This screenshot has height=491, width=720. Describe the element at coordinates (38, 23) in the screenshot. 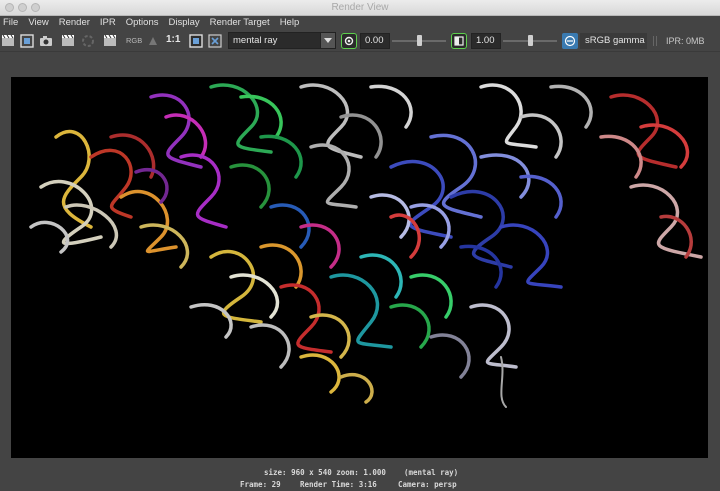

I see `menu-view: View` at that location.